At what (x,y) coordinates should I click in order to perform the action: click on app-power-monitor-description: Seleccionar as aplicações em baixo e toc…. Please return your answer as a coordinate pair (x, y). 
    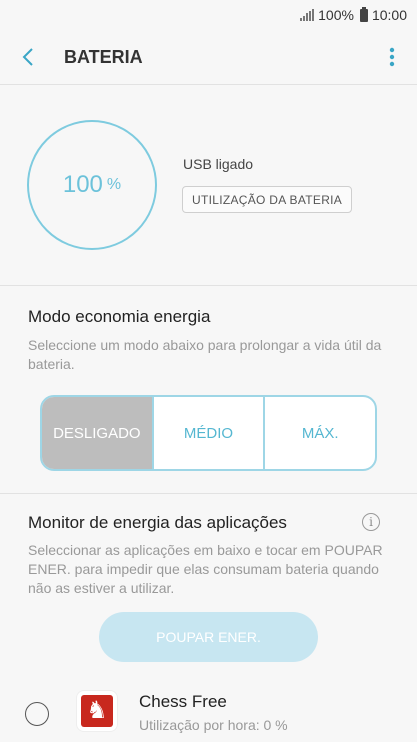
    Looking at the image, I should click on (205, 569).